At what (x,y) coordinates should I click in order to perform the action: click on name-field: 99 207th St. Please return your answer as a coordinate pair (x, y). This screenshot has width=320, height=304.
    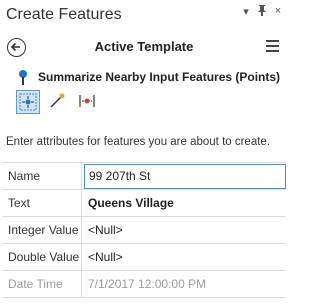
    Looking at the image, I should click on (185, 176).